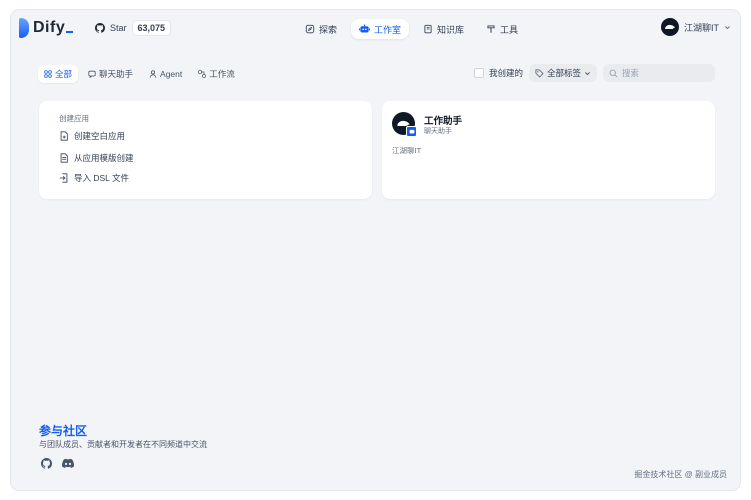 Image resolution: width=751 pixels, height=500 pixels. I want to click on search-input, so click(667, 73).